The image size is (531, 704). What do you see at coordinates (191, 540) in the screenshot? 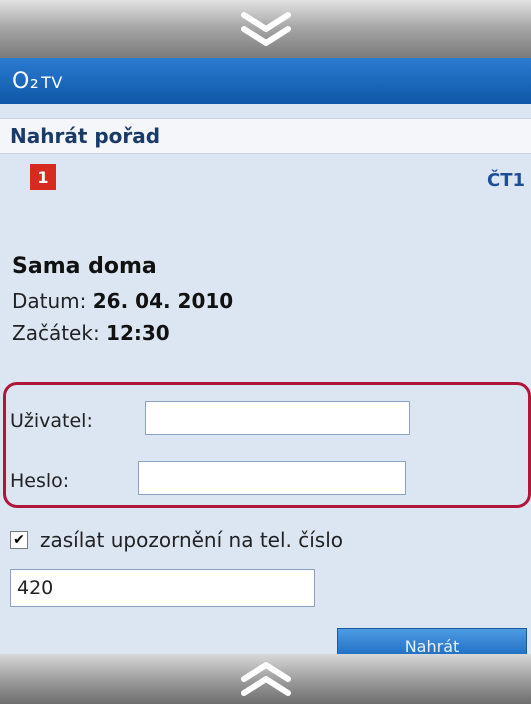
I see `notify-label: zasílat upozornění na tel. číslo` at bounding box center [191, 540].